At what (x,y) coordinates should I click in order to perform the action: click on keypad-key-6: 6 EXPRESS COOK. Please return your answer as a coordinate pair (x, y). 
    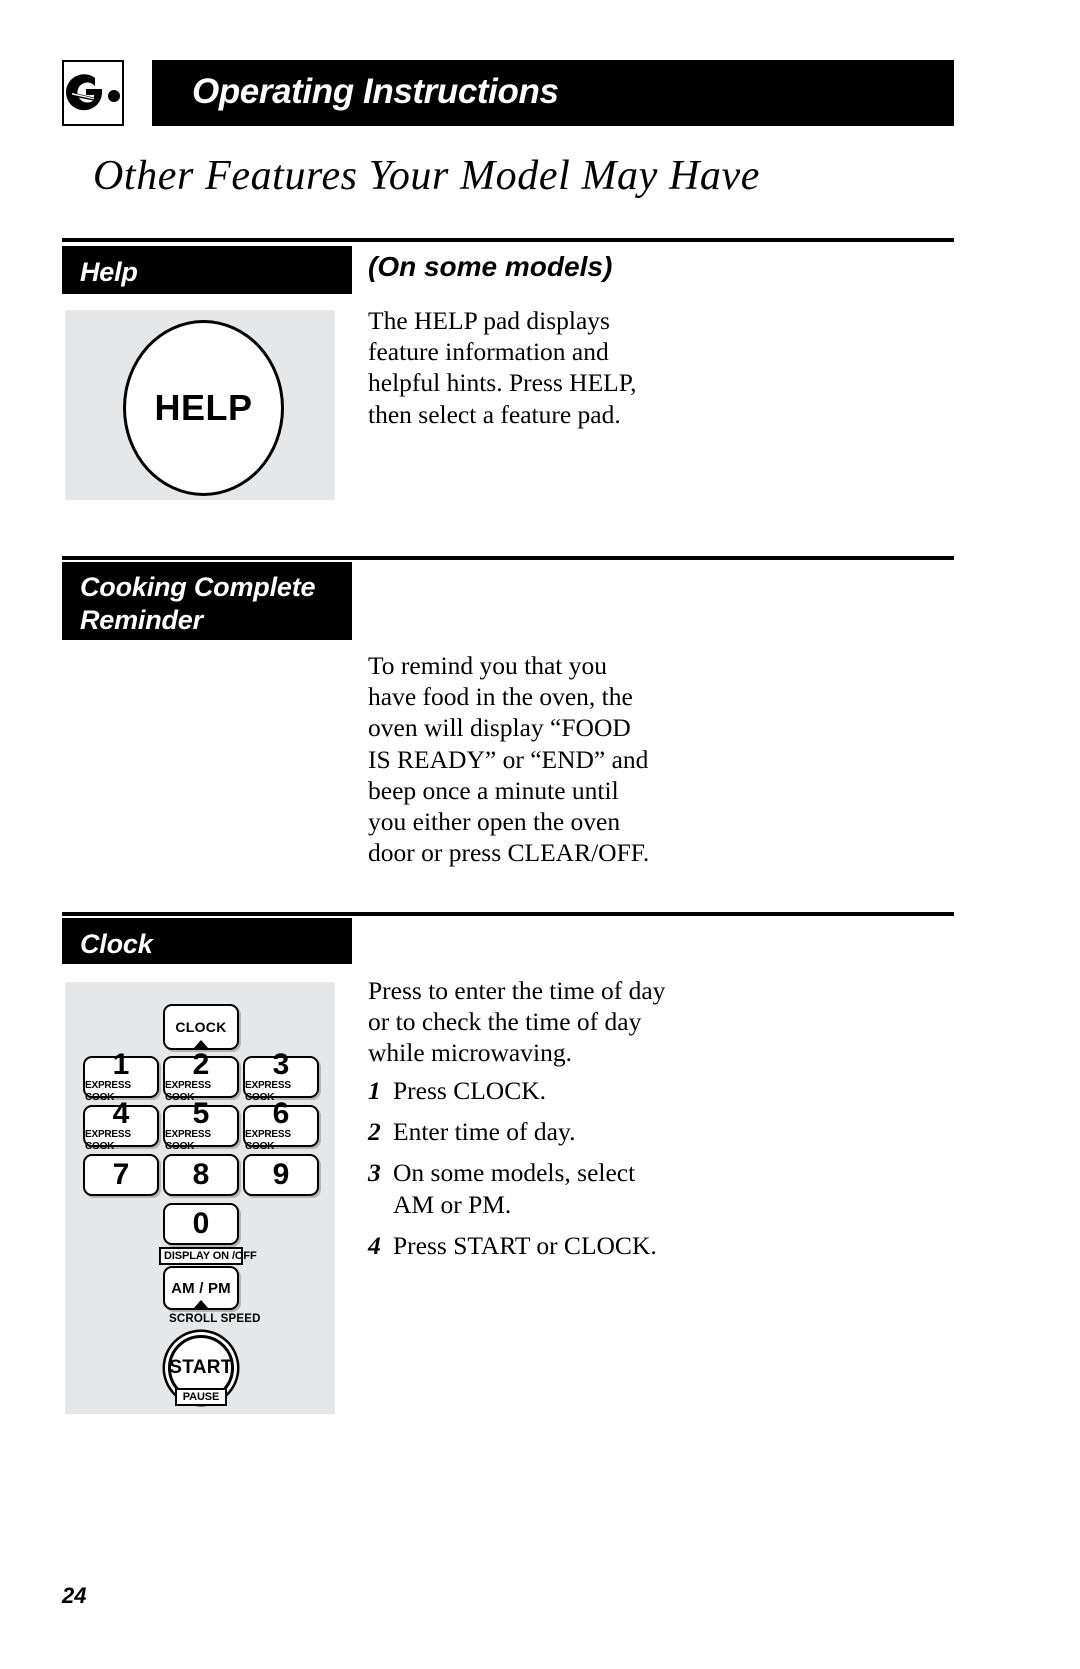
    Looking at the image, I should click on (281, 1125).